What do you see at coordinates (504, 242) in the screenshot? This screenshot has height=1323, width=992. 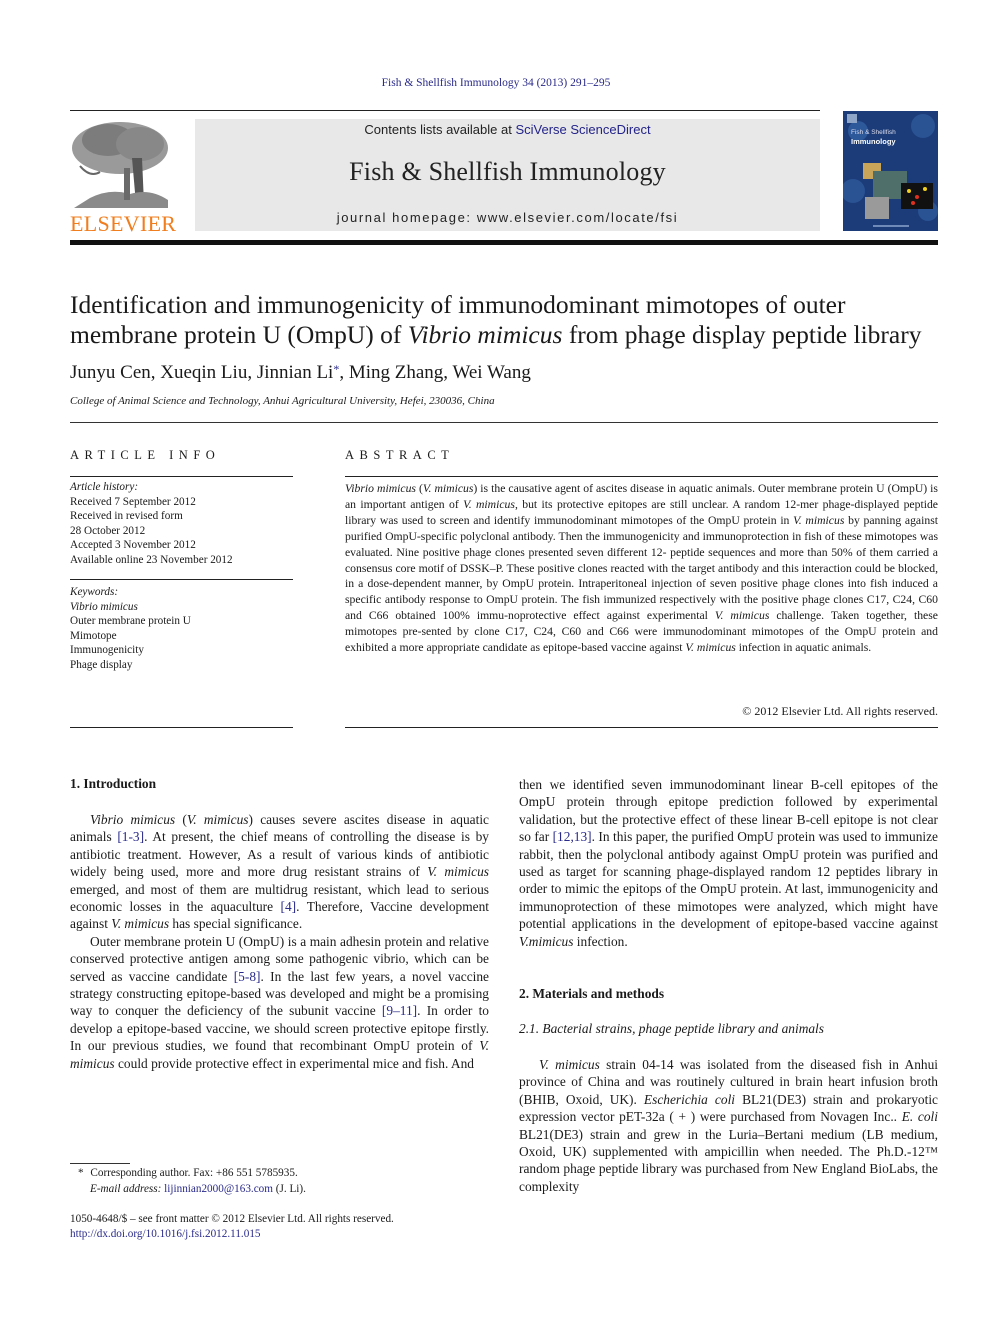 I see `header-divider` at bounding box center [504, 242].